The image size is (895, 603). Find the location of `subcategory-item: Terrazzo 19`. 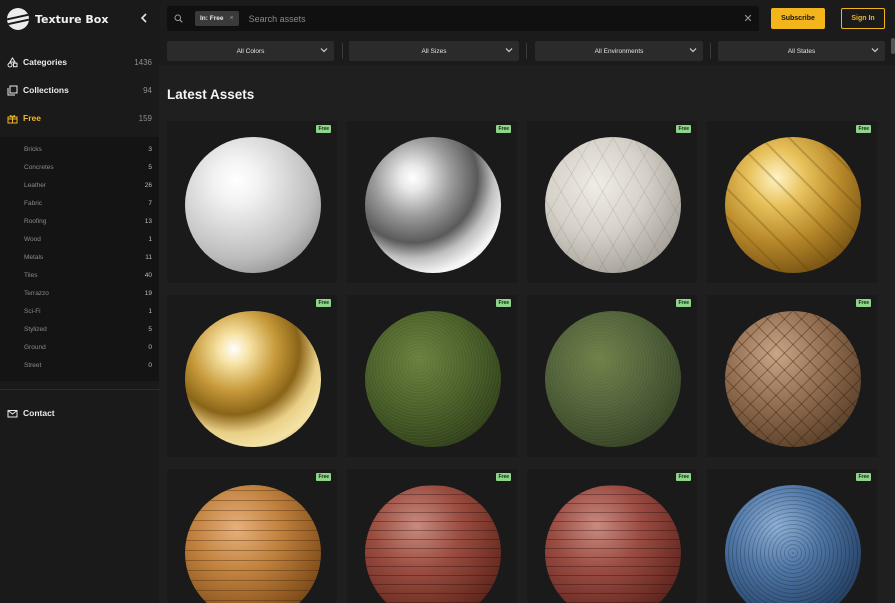

subcategory-item: Terrazzo 19 is located at coordinates (88, 293).